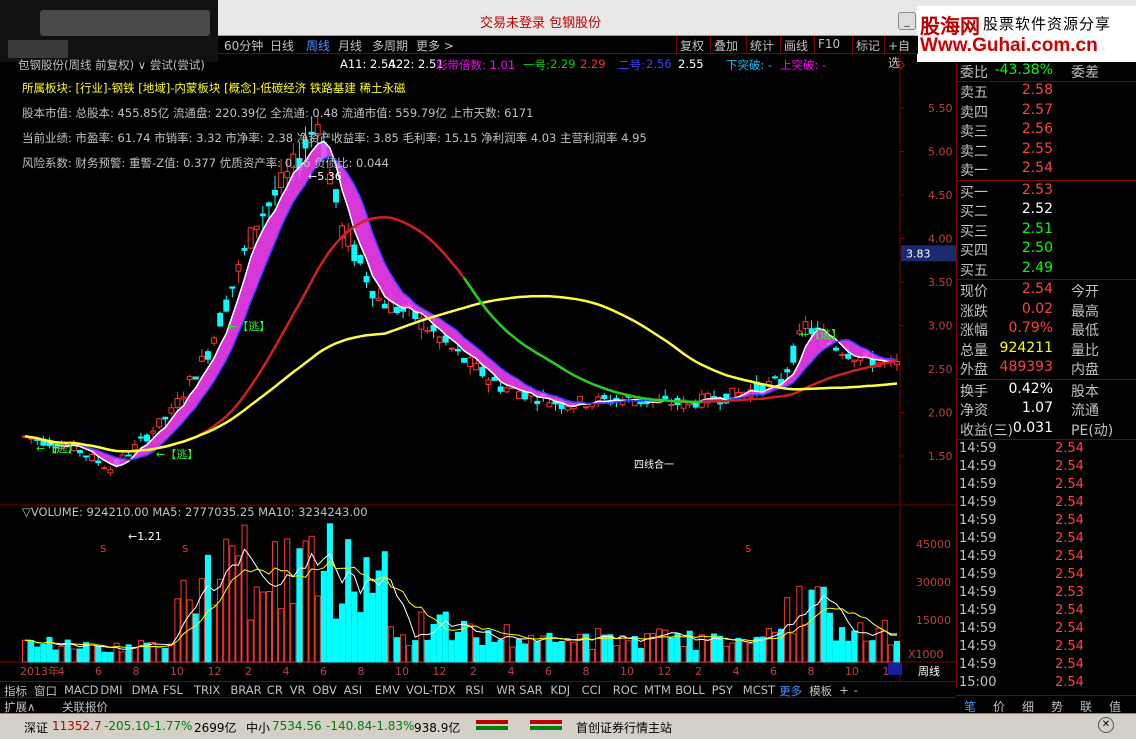  I want to click on window-title: 交易未登录 包钢股份, so click(541, 23).